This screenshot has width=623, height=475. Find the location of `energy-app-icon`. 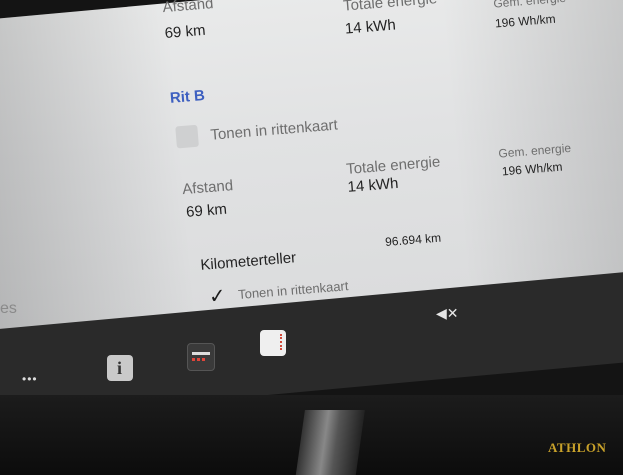

energy-app-icon is located at coordinates (201, 357).